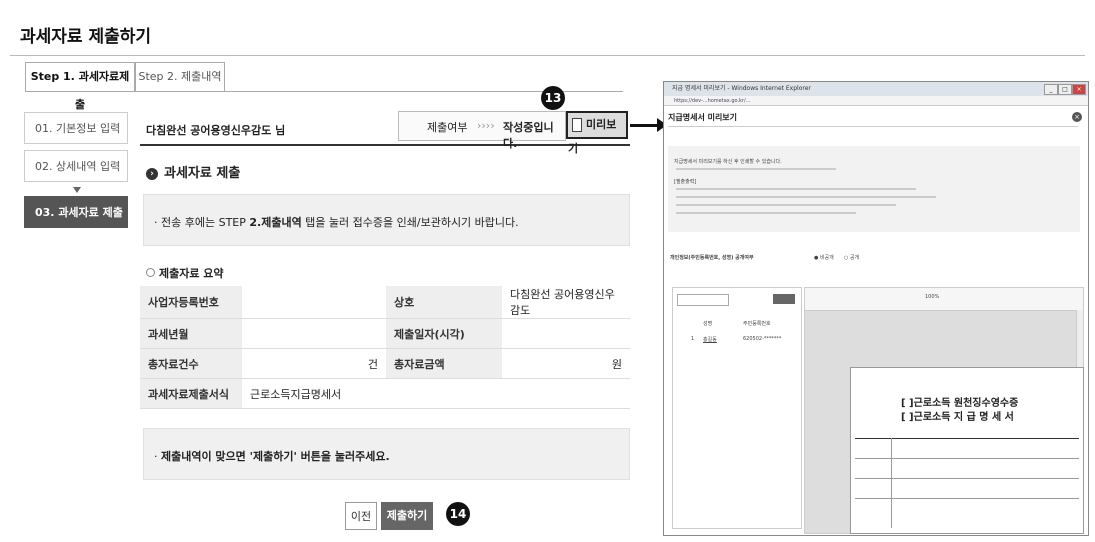 Image resolution: width=1095 pixels, height=542 pixels. What do you see at coordinates (275, 222) in the screenshot?
I see `notice-bold: 2.제출내역` at bounding box center [275, 222].